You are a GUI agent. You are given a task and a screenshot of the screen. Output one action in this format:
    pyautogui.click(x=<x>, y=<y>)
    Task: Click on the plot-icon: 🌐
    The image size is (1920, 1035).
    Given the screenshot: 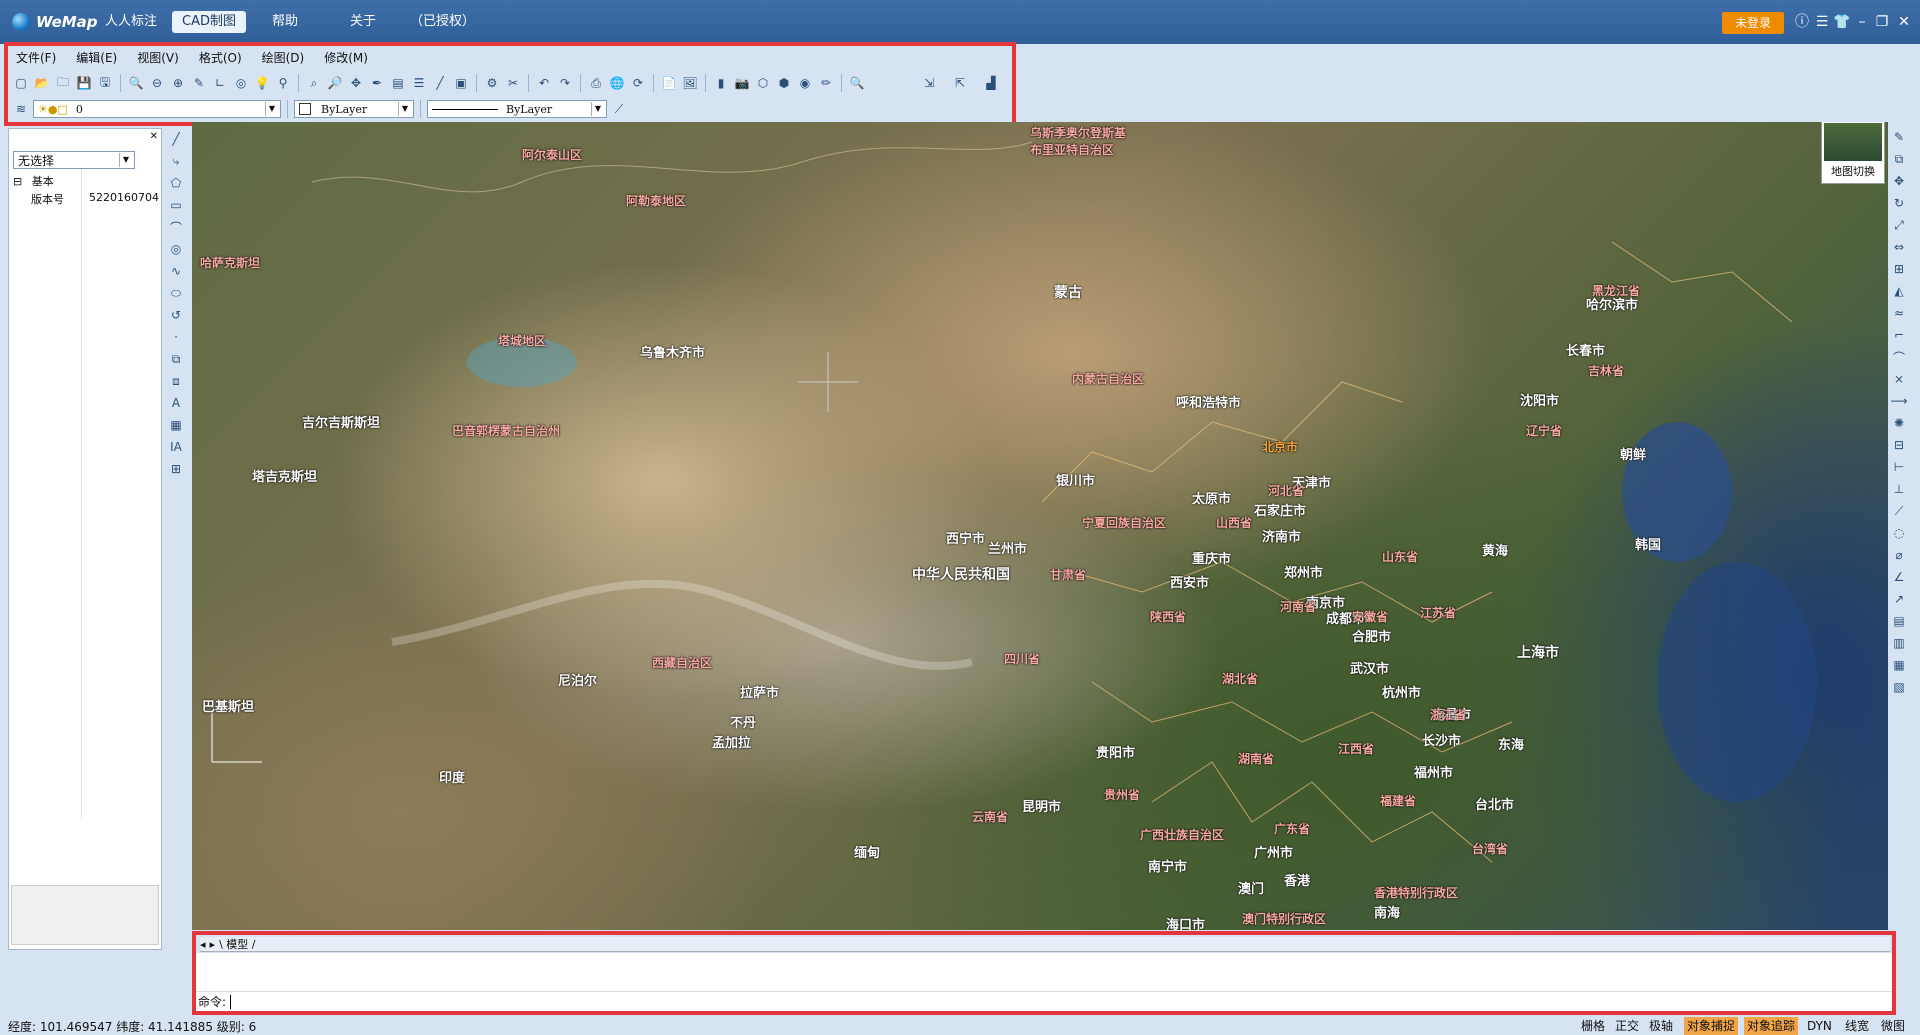 What is the action you would take?
    pyautogui.click(x=617, y=83)
    